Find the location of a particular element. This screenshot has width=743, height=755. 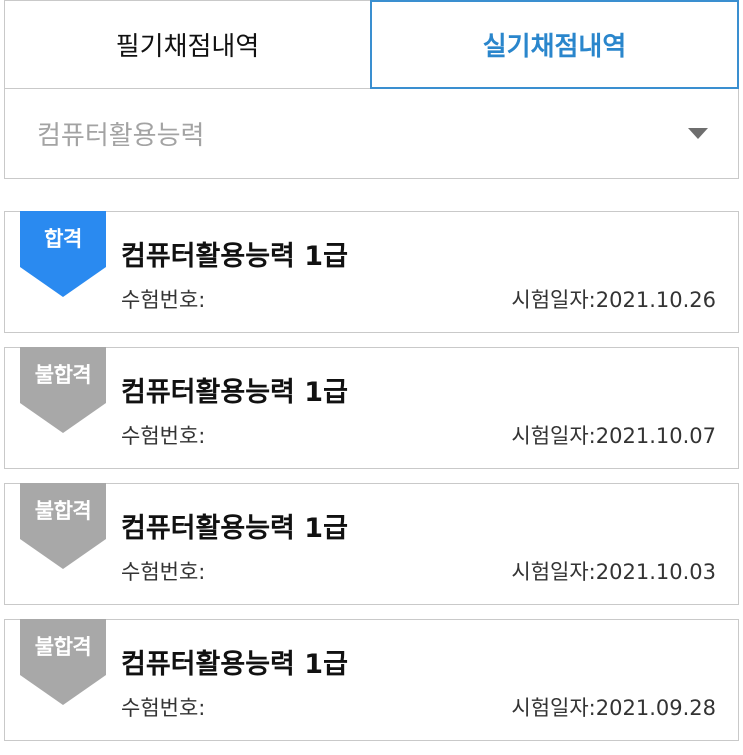

tab-bar: 필기채점내역 실기채점내역 is located at coordinates (371, 44).